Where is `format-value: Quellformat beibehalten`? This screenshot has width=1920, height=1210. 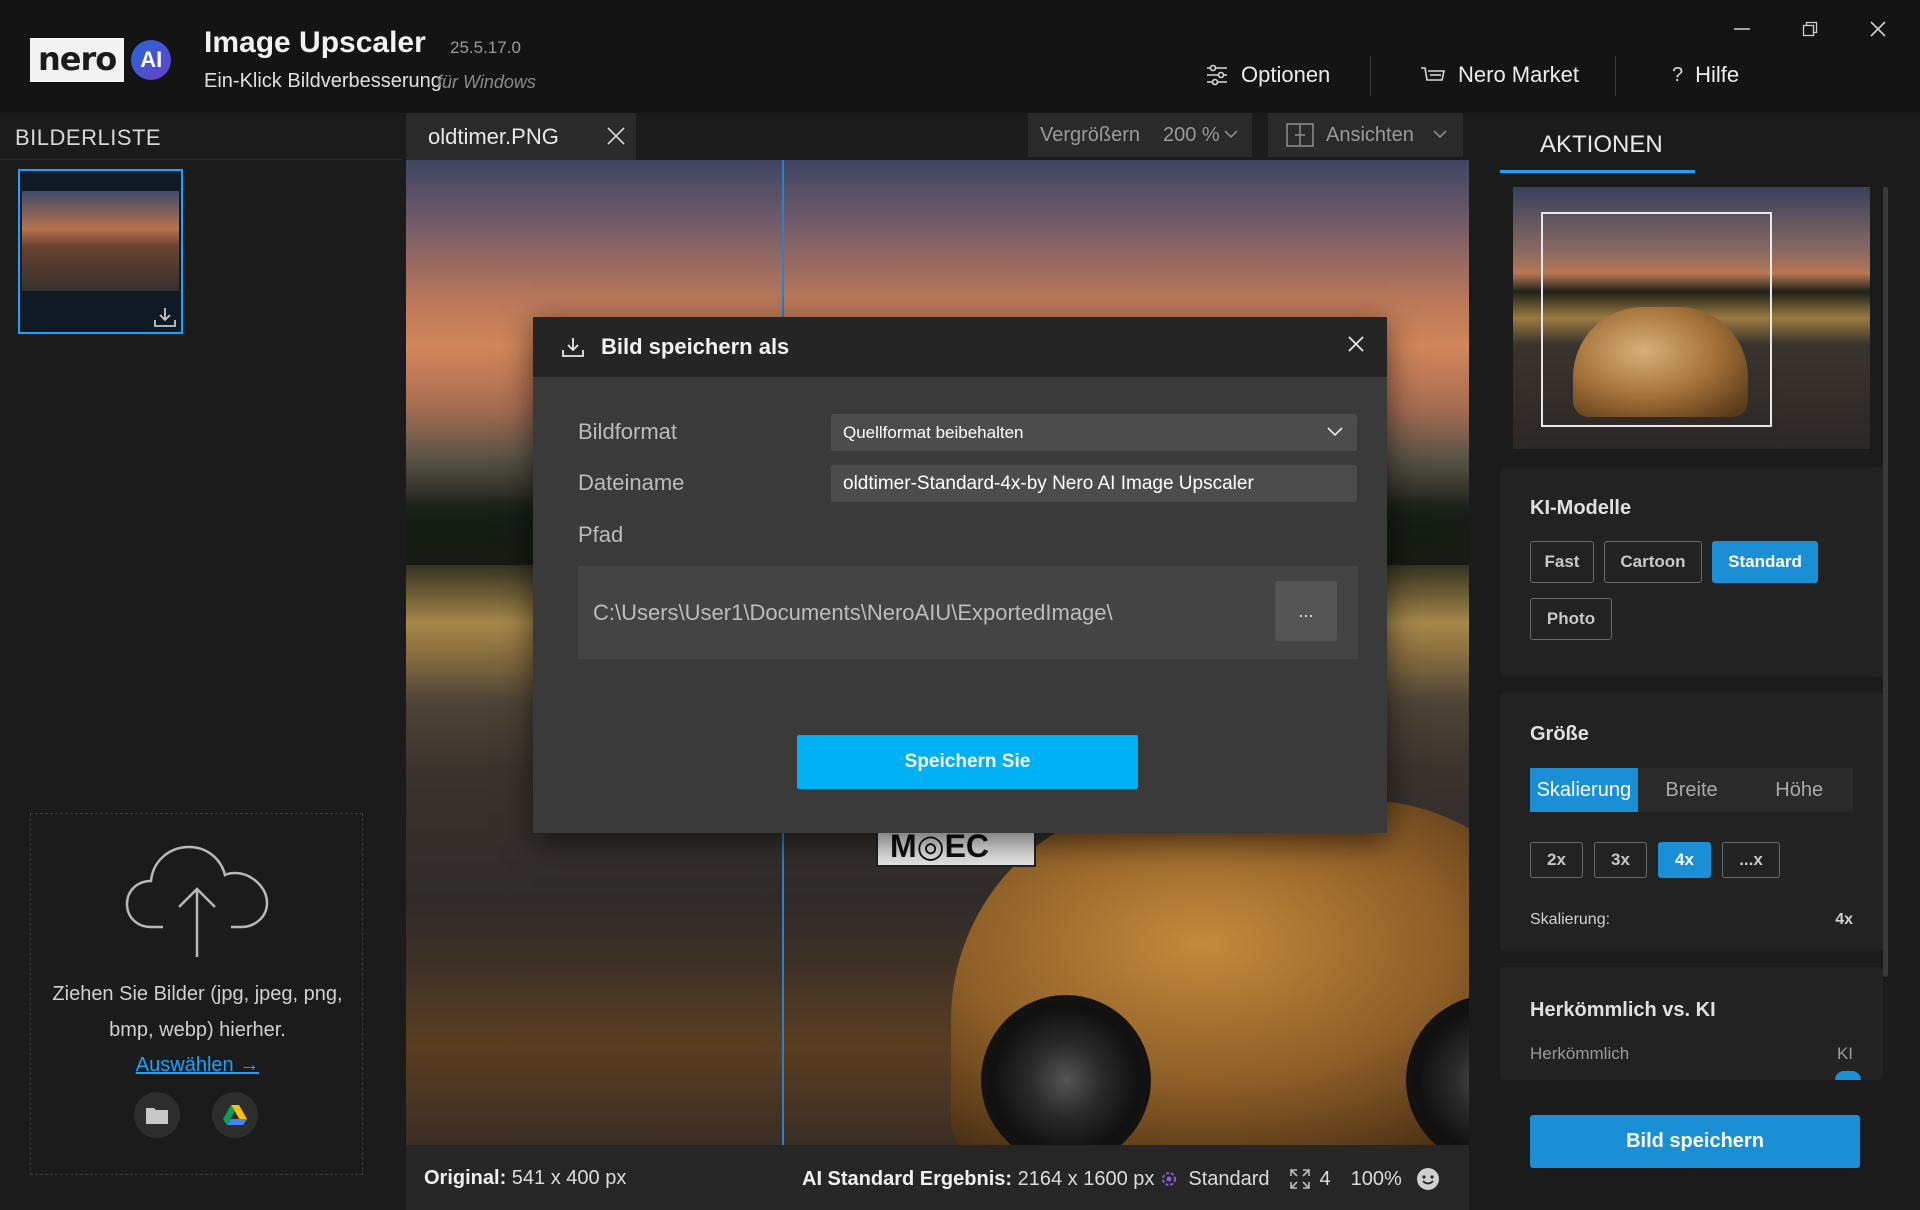 format-value: Quellformat beibehalten is located at coordinates (933, 432).